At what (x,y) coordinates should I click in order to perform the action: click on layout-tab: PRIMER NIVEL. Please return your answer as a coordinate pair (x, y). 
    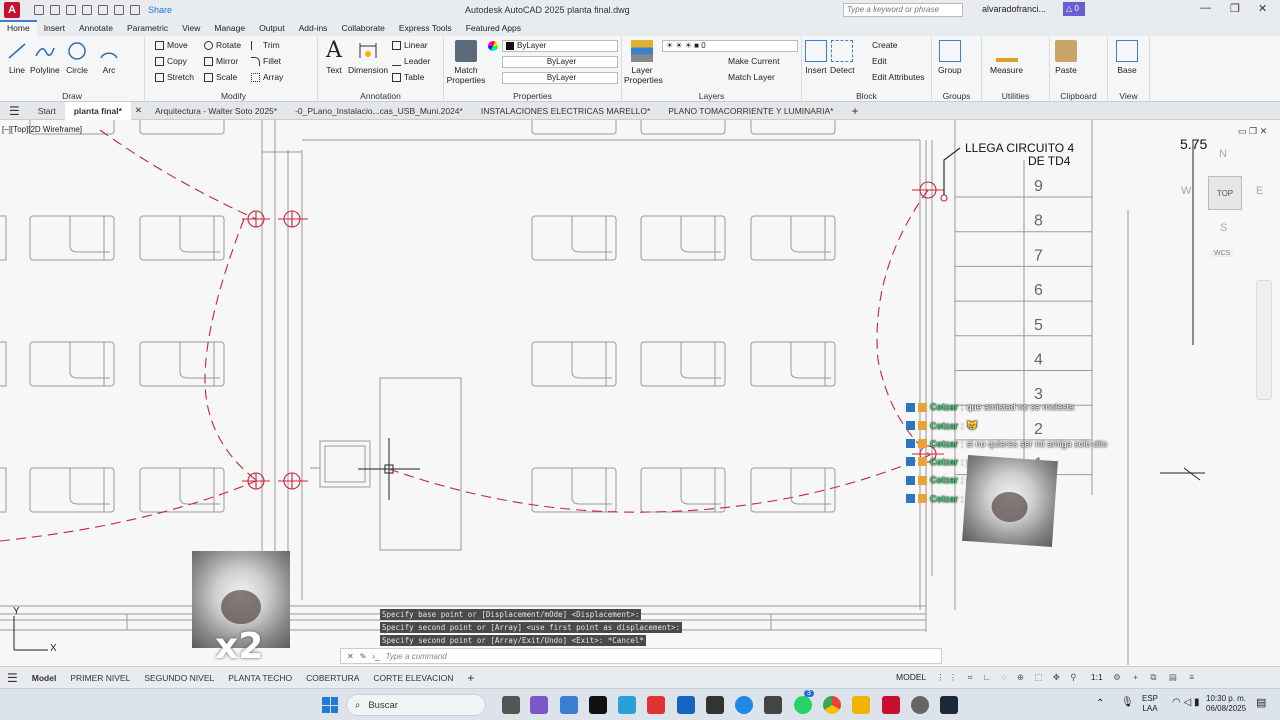
    Looking at the image, I should click on (100, 678).